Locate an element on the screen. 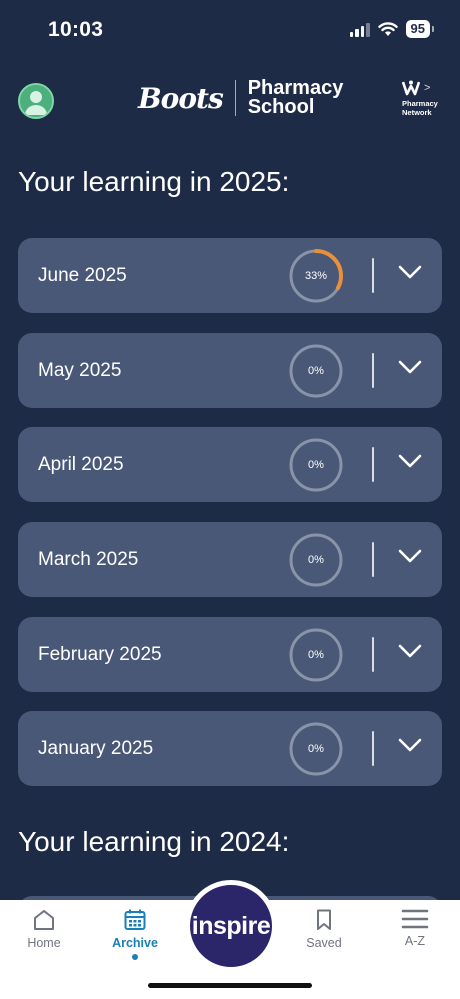  brand-product-line2: School is located at coordinates (281, 107).